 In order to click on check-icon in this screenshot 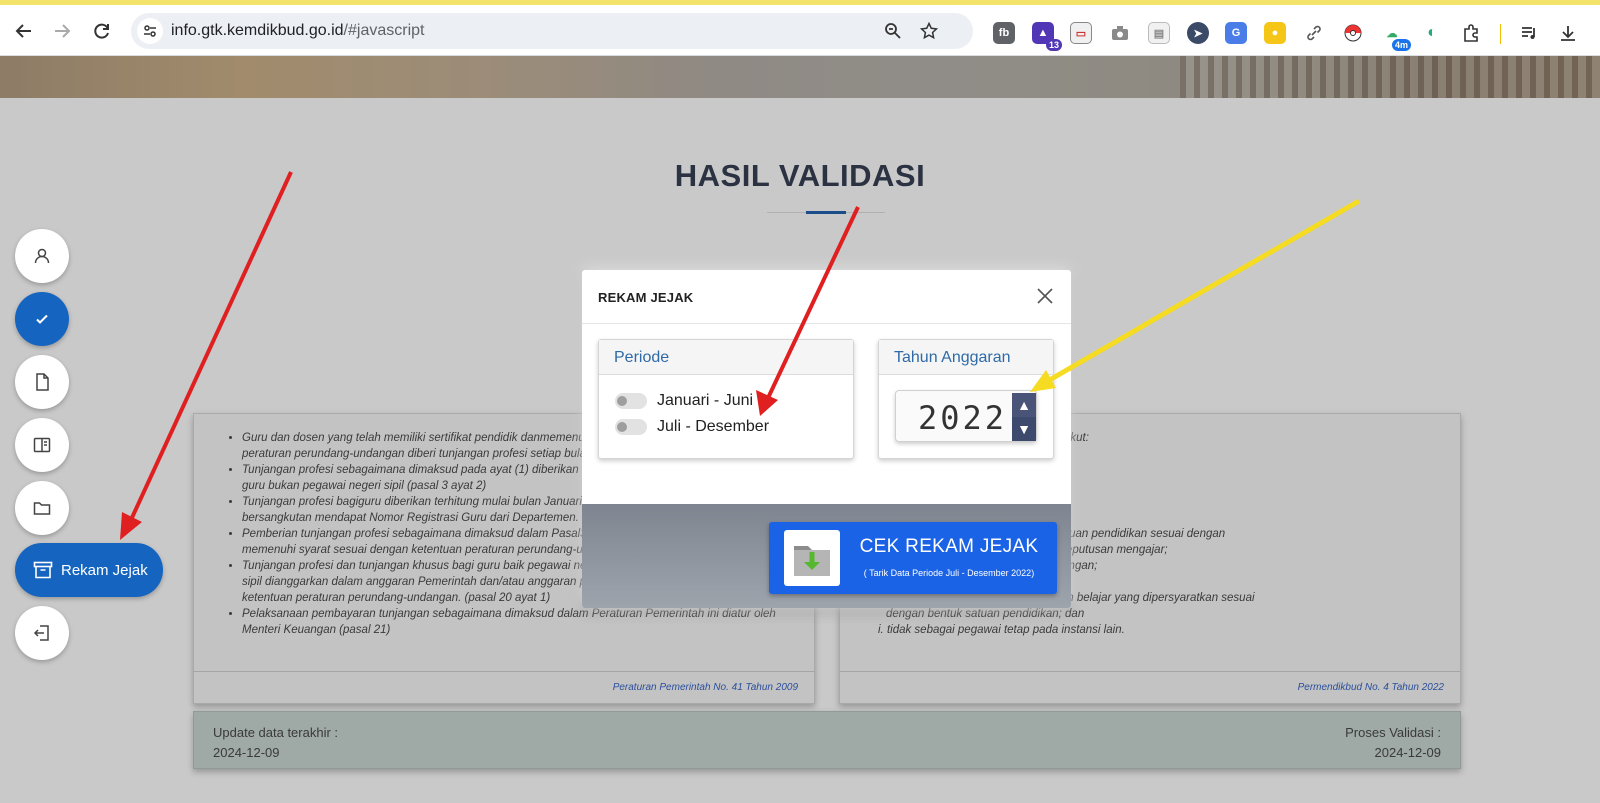, I will do `click(42, 319)`.